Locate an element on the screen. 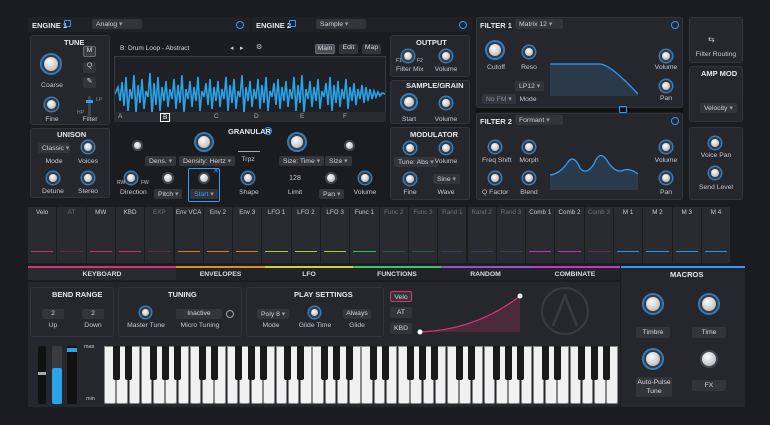 This screenshot has height=425, width=770. autopulse-label: Auto-Pulse Tune is located at coordinates (654, 387).